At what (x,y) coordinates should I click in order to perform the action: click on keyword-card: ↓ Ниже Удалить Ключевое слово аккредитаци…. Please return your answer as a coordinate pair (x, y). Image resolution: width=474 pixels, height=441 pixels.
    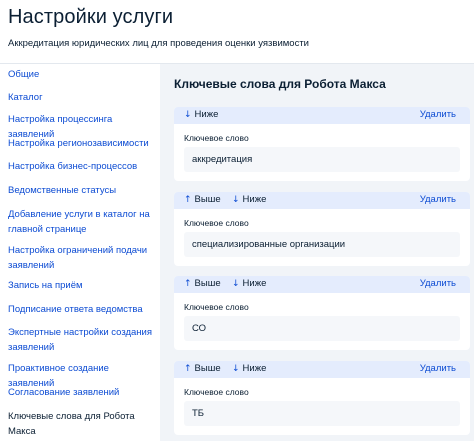
    Looking at the image, I should click on (322, 144).